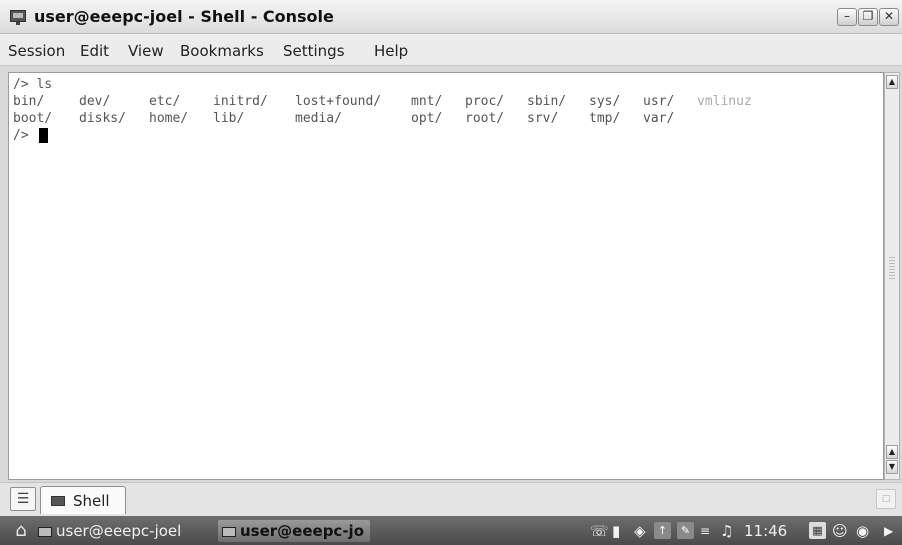 This screenshot has width=902, height=545. What do you see at coordinates (21, 135) in the screenshot?
I see `current-prompt: />` at bounding box center [21, 135].